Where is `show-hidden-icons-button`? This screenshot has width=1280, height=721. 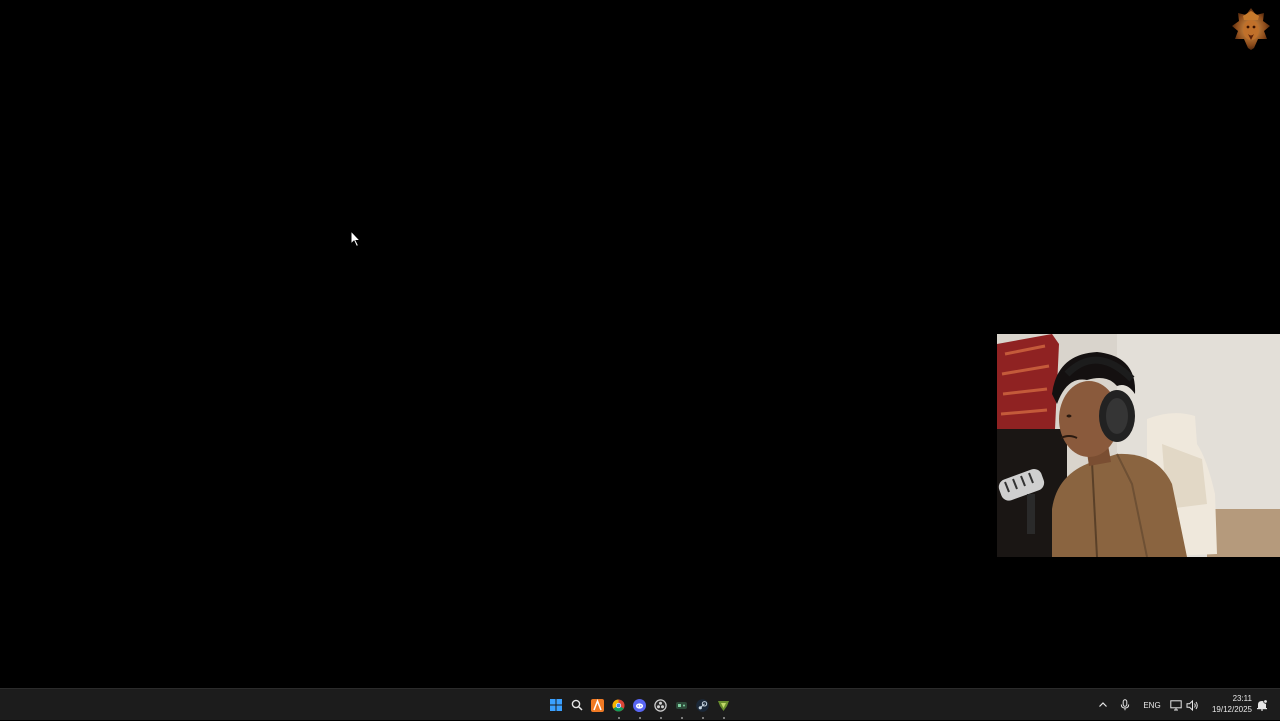 show-hidden-icons-button is located at coordinates (1103, 705).